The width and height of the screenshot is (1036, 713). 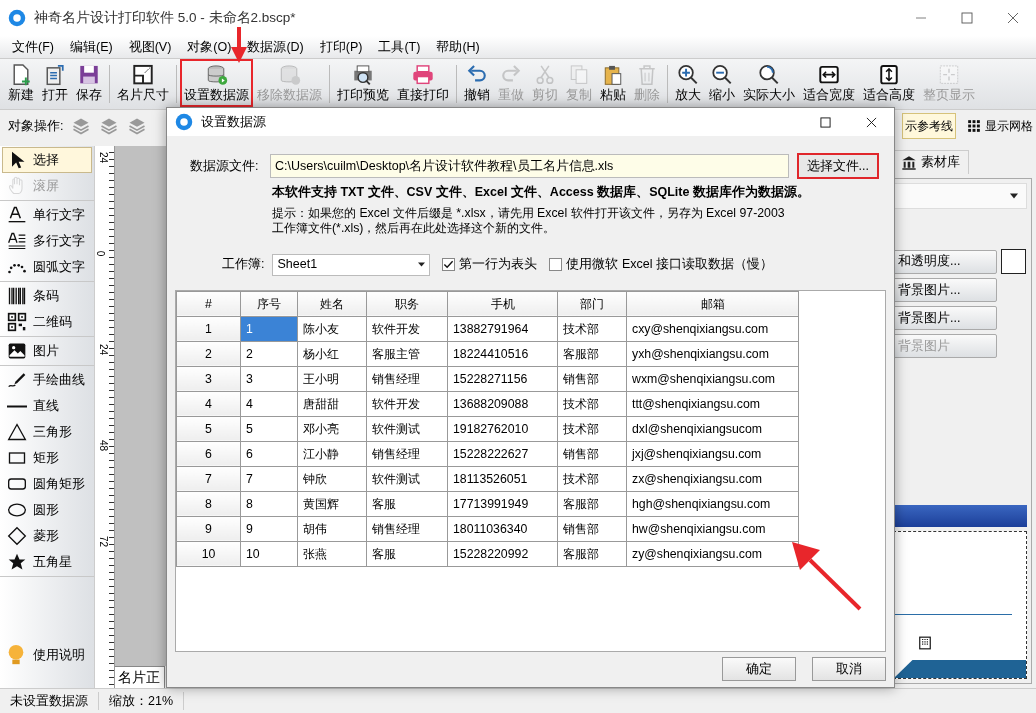 I want to click on toolbar-button: 名片尺寸, so click(x=143, y=83).